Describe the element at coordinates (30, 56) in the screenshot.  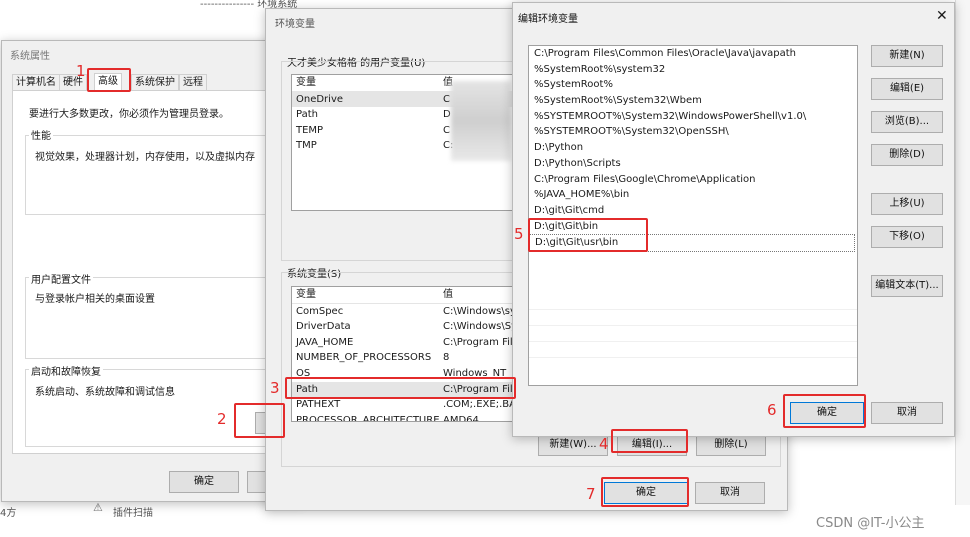
I see `window-title: 系统属性` at that location.